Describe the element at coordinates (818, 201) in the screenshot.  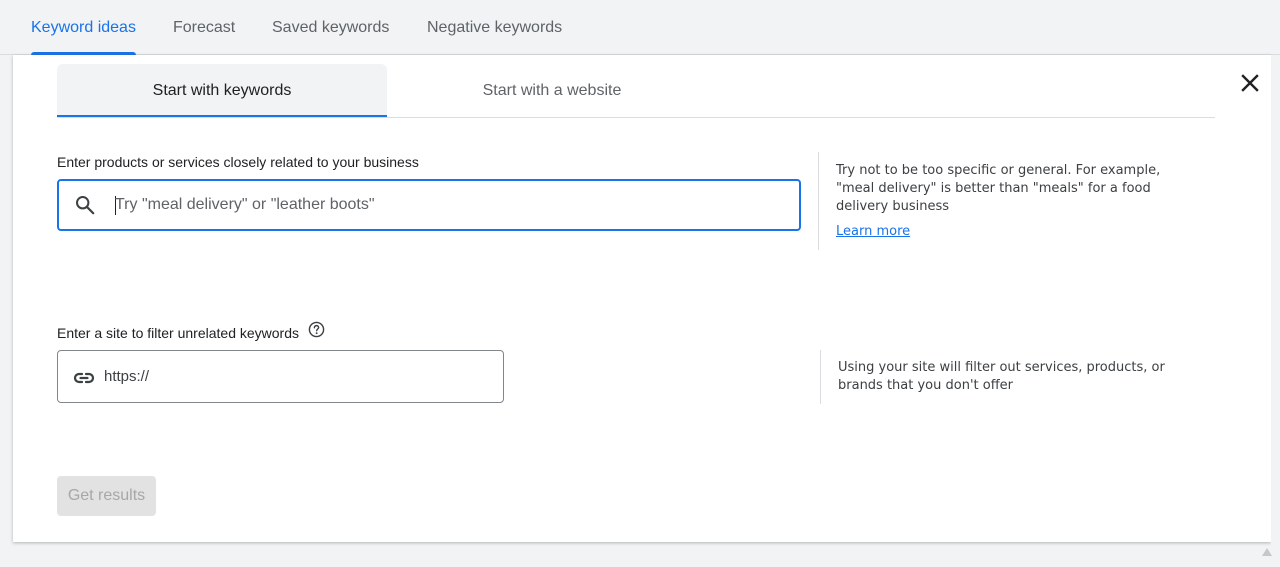
I see `tip-divider` at that location.